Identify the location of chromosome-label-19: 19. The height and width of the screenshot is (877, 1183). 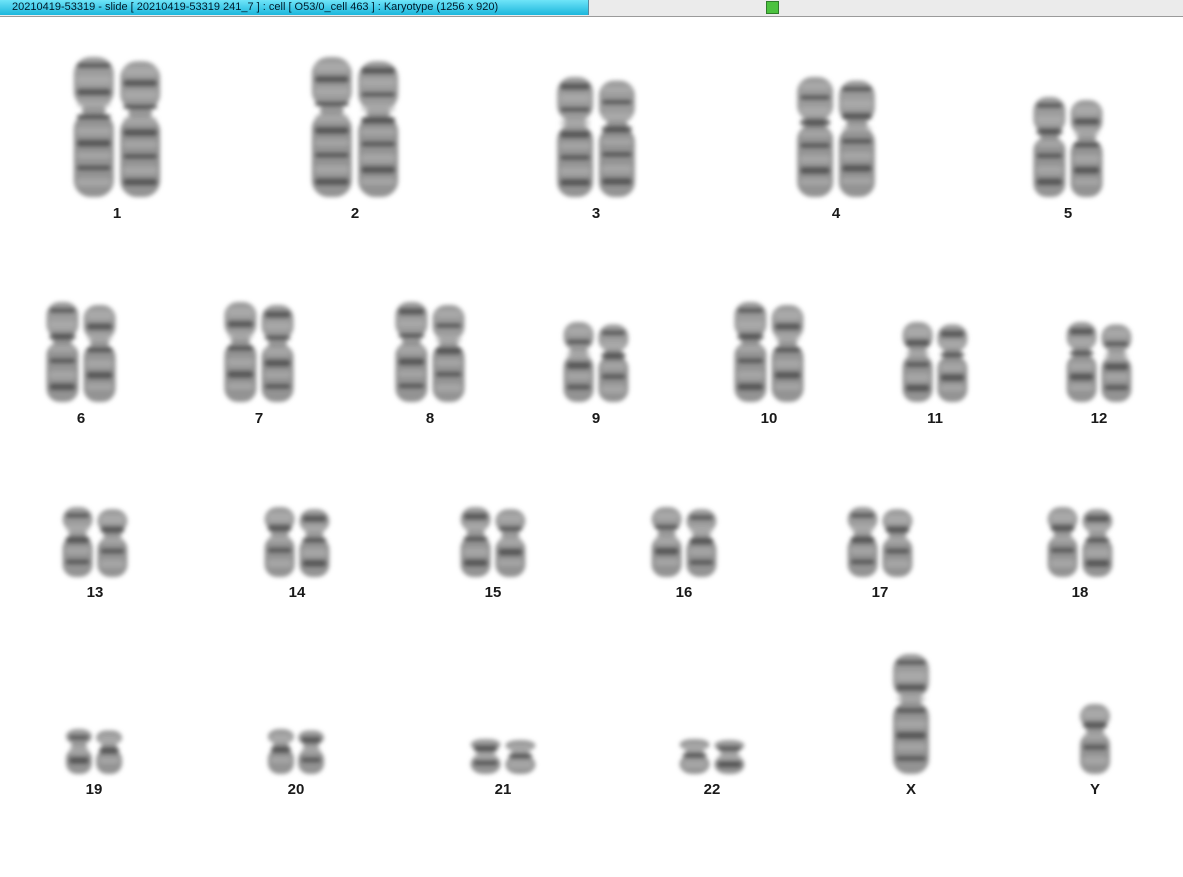
(94, 789).